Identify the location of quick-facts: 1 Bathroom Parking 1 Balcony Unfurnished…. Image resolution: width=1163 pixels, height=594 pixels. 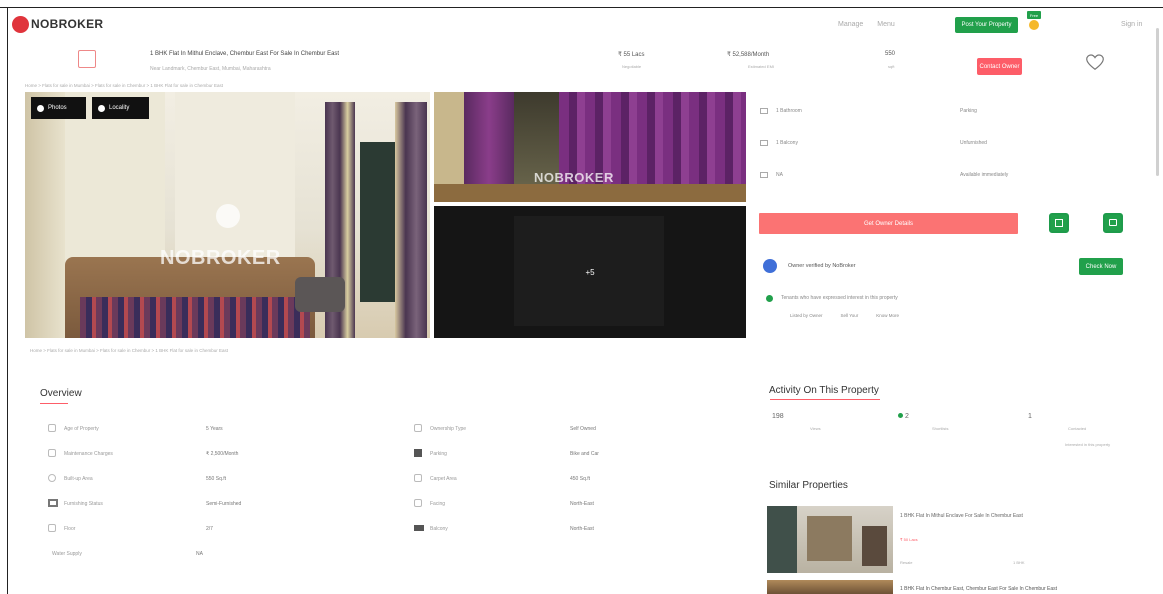
(910, 145).